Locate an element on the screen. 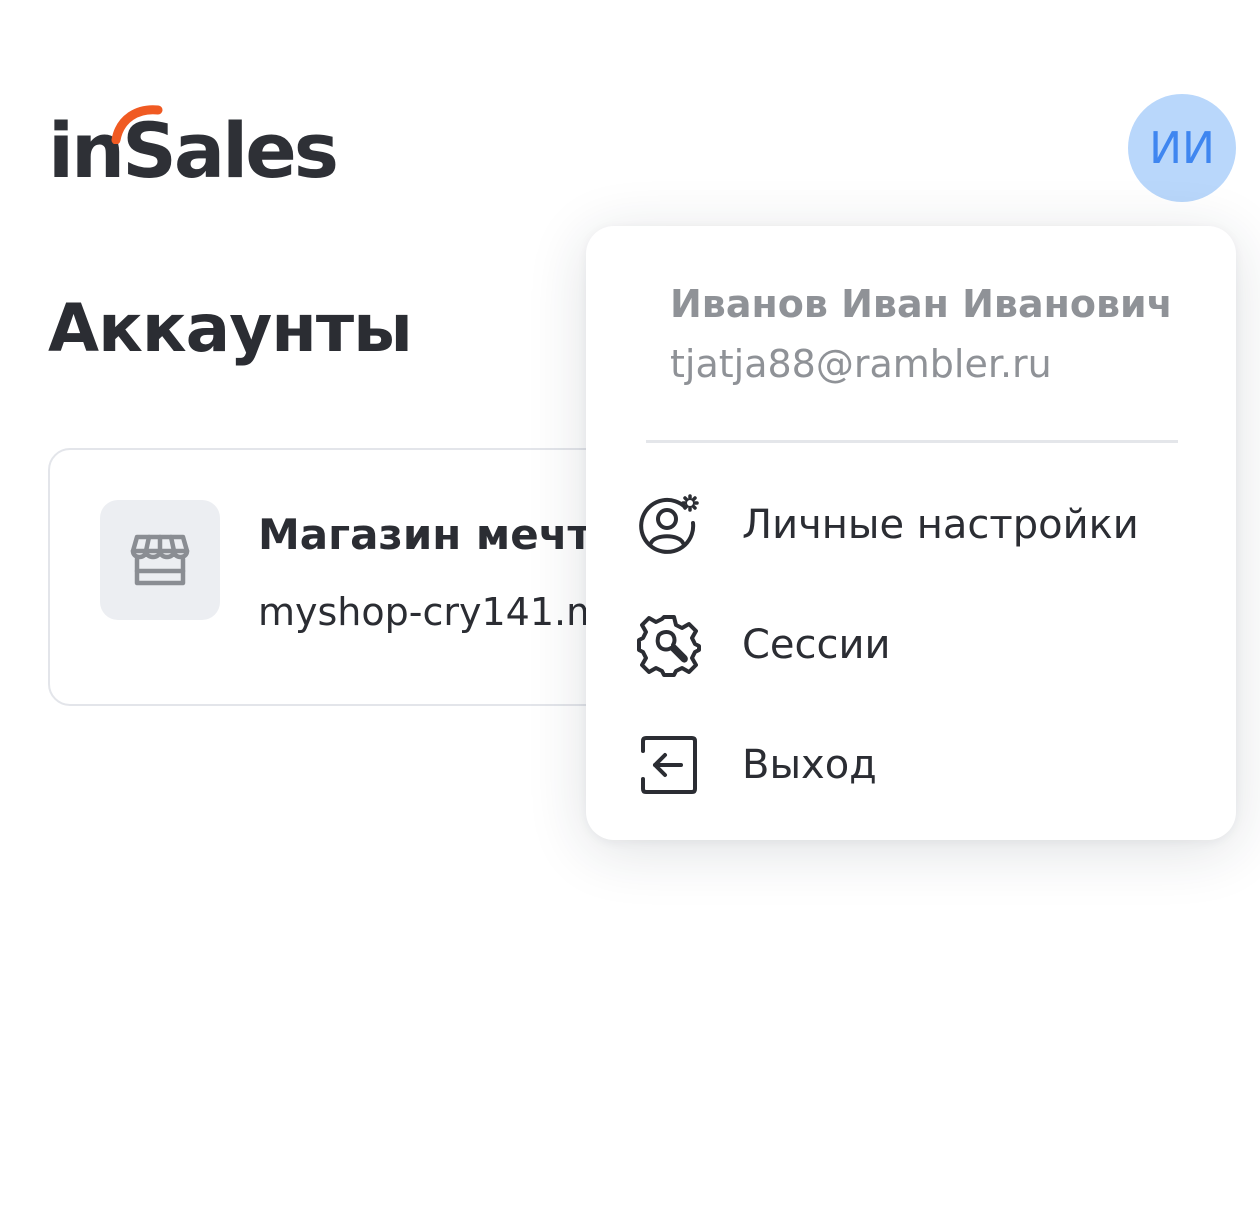 Image resolution: width=1260 pixels, height=1214 pixels. menu-item-label: Личные настройки is located at coordinates (940, 525).